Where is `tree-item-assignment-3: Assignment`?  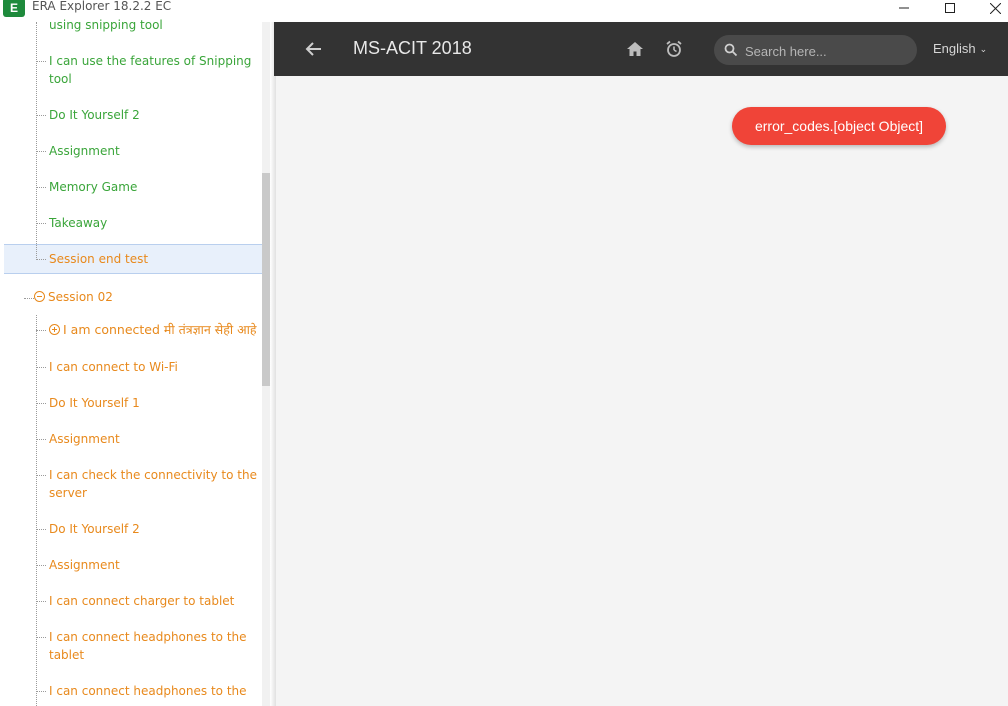 tree-item-assignment-3: Assignment is located at coordinates (78, 565).